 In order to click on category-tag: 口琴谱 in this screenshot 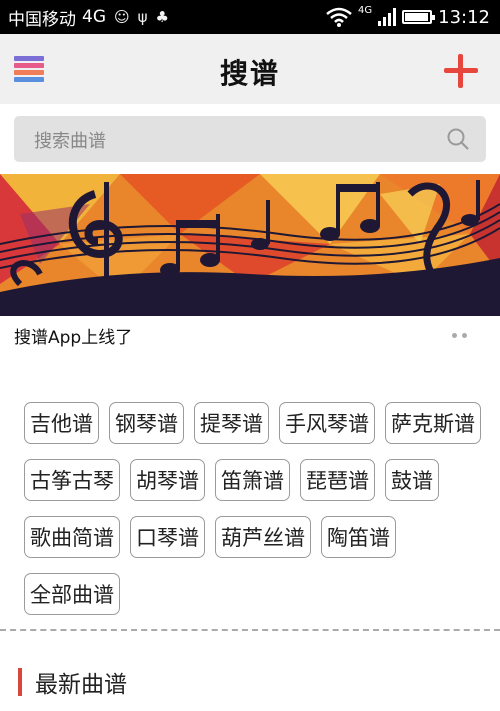, I will do `click(167, 537)`.